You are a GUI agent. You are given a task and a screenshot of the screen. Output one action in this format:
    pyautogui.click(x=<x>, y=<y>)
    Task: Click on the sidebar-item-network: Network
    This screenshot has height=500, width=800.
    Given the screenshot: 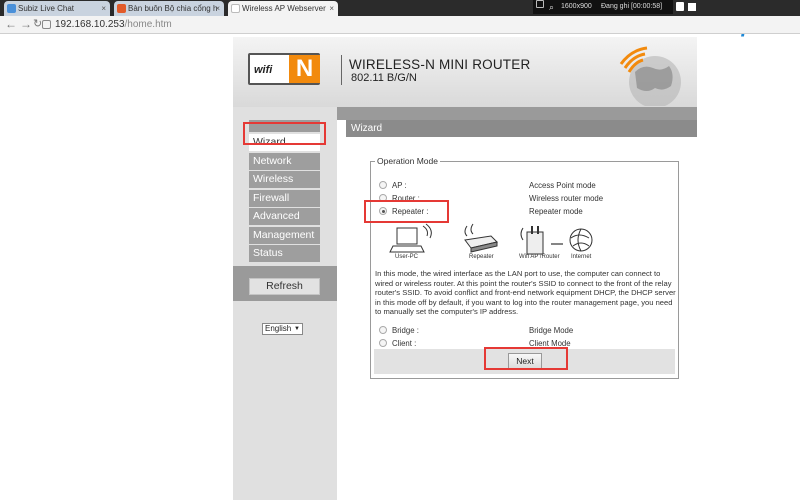 What is the action you would take?
    pyautogui.click(x=284, y=161)
    